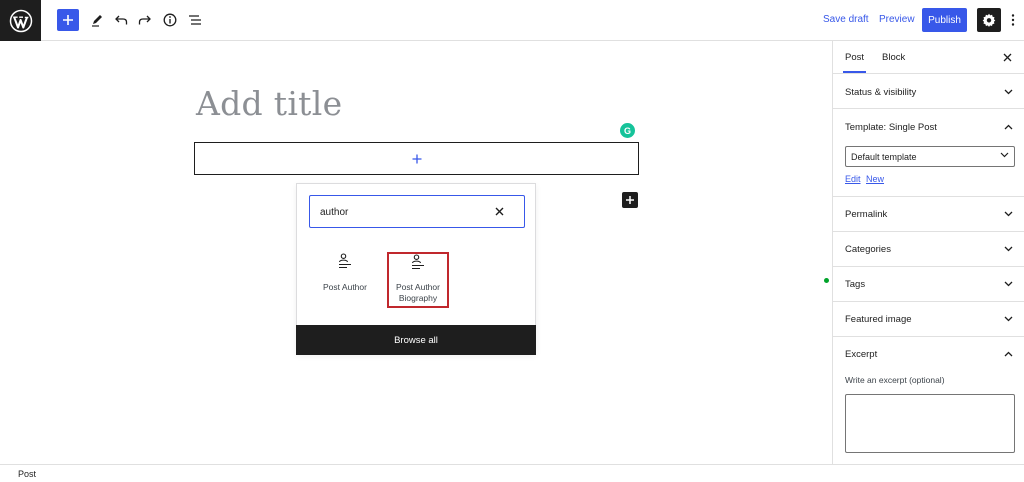 This screenshot has height=482, width=1024. I want to click on excerpt-textarea, so click(930, 423).